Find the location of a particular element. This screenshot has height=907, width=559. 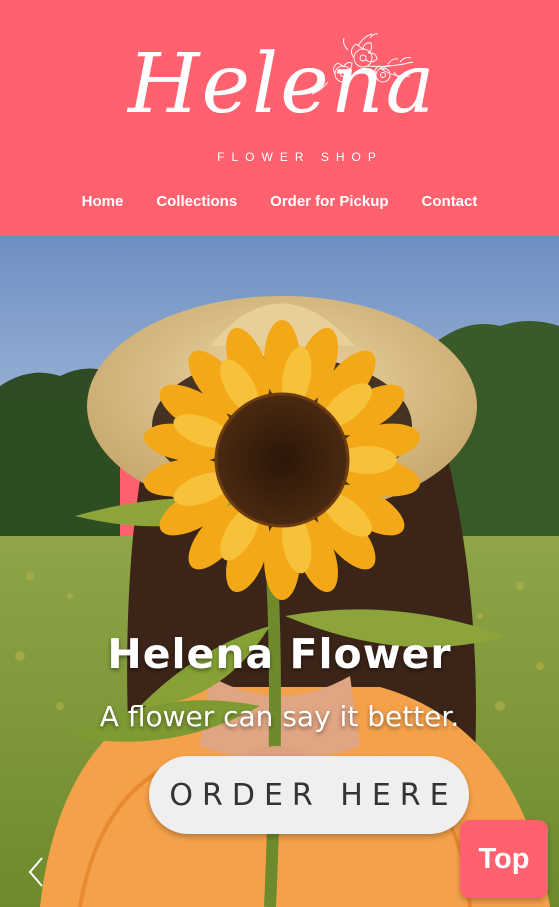

nav-item-order-for-pickup: Order for Pickup is located at coordinates (329, 202).